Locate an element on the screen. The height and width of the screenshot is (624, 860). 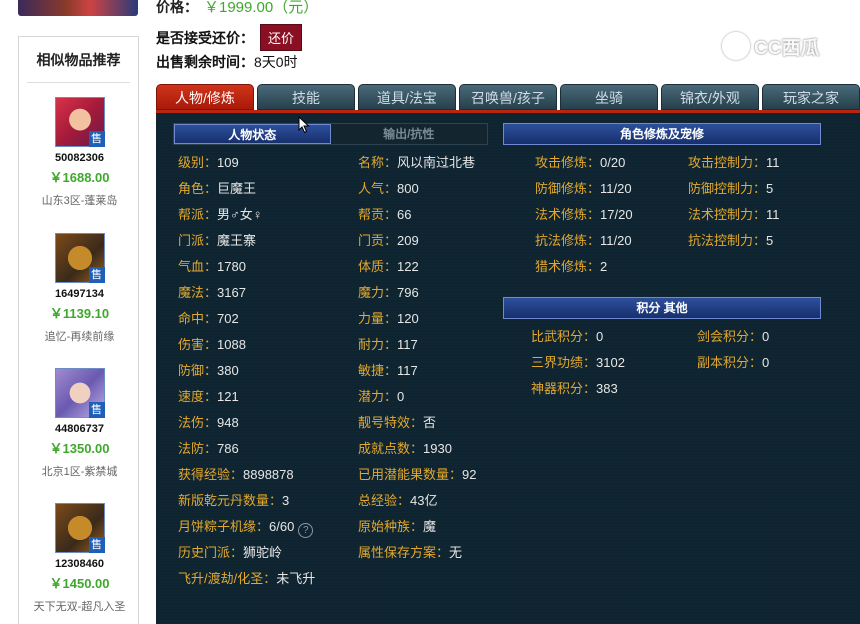
stat-label: 门派： is located at coordinates (198, 240).